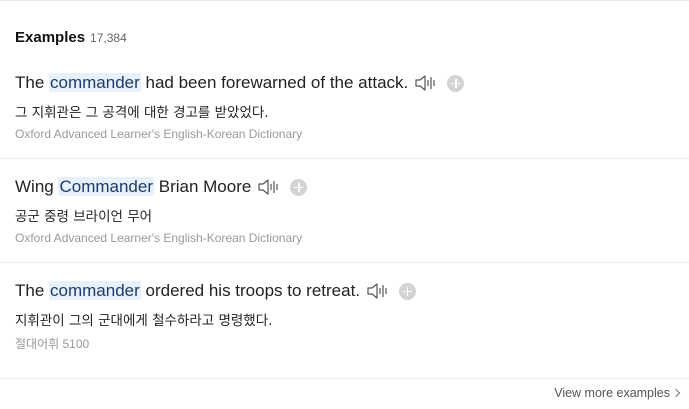 The image size is (689, 409). Describe the element at coordinates (37, 186) in the screenshot. I see `sentence-before: Wing` at that location.